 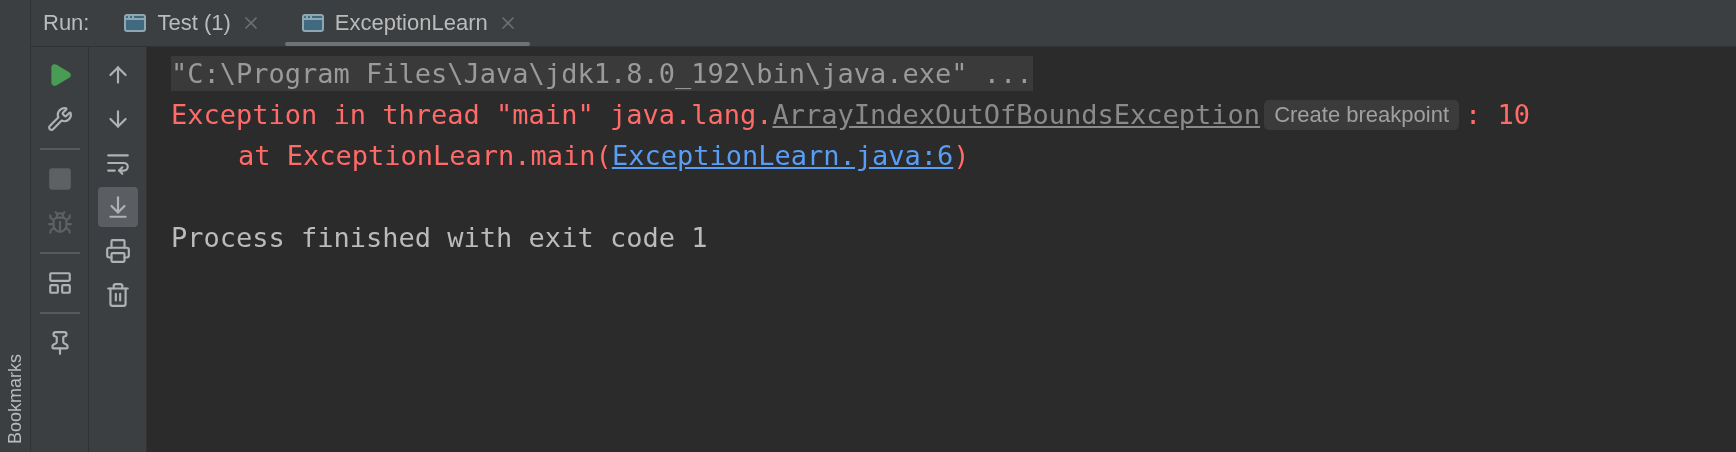 I want to click on error-text: at ExceptionLearn.main(, so click(x=425, y=155).